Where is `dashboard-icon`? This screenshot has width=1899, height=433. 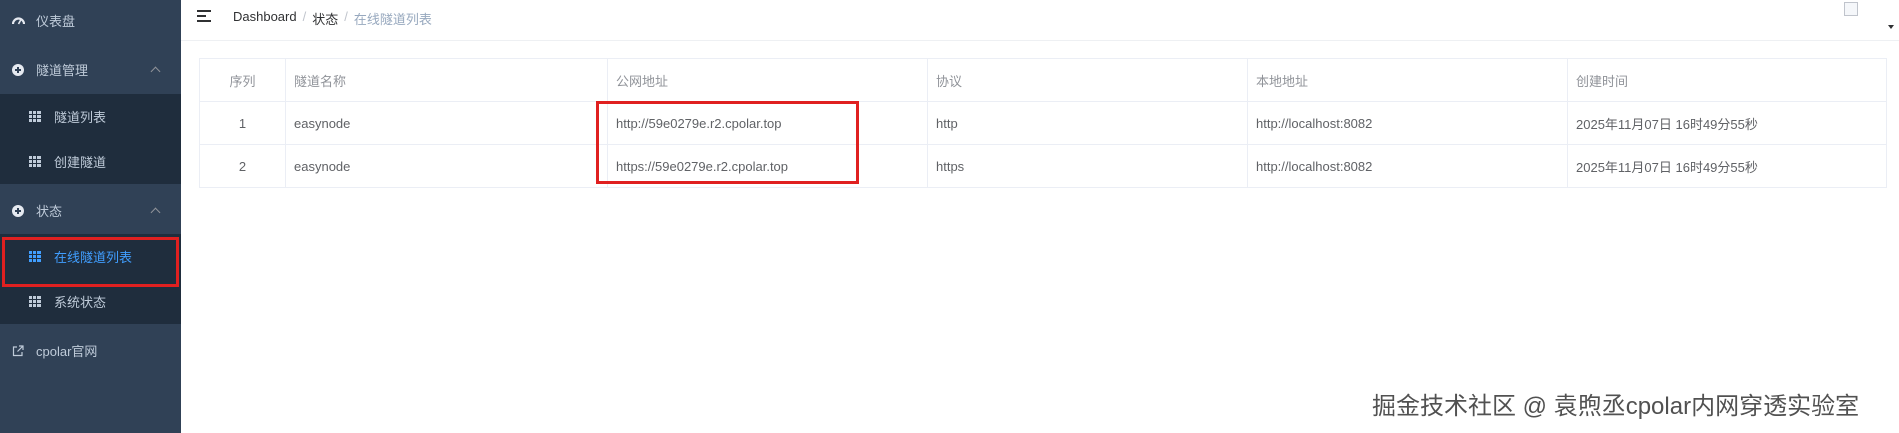
dashboard-icon is located at coordinates (18, 21).